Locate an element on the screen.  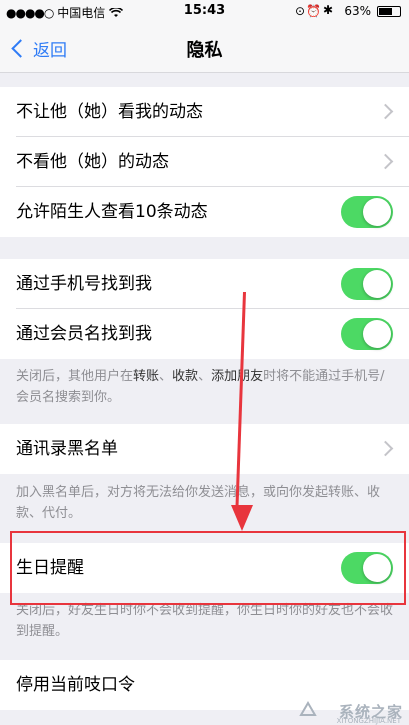
row-label: 通过手机号找到我 is located at coordinates (84, 284).